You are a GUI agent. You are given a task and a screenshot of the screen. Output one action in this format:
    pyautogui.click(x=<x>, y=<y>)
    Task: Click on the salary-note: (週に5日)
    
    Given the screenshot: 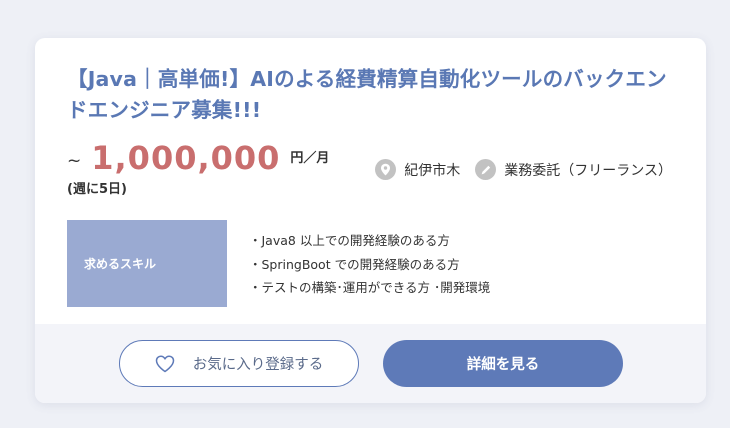 What is the action you would take?
    pyautogui.click(x=97, y=189)
    